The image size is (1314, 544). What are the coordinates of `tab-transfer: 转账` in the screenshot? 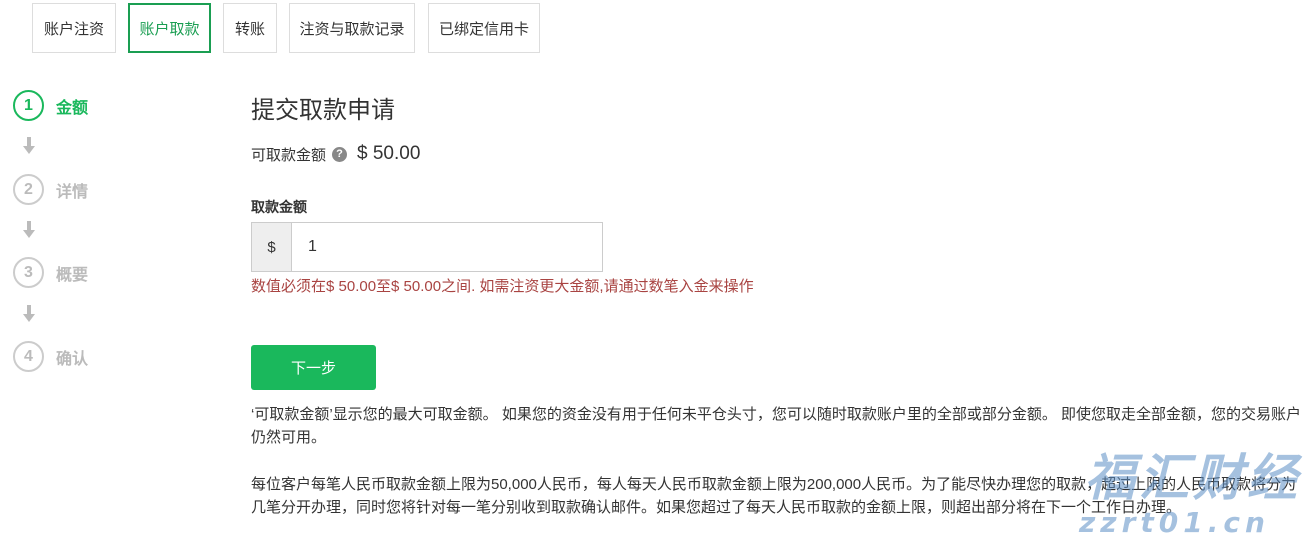 It's located at (250, 28).